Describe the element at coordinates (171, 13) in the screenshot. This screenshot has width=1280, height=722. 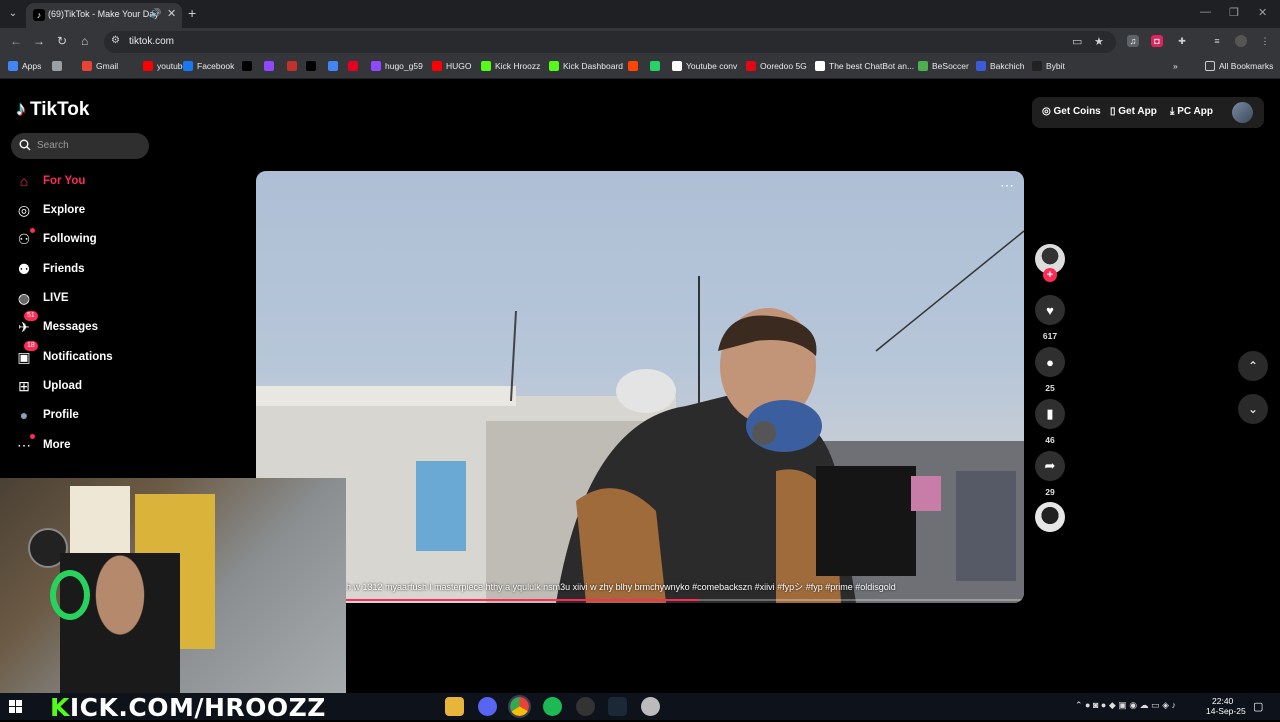
I see `close-tab-icon: ✕` at that location.